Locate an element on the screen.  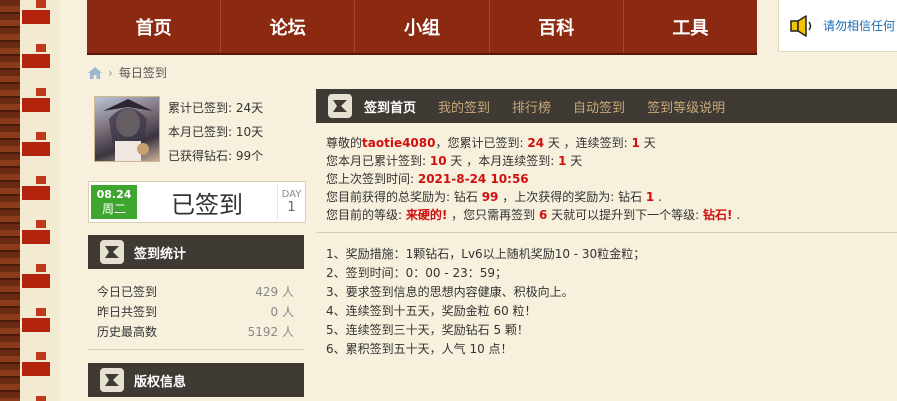
info-text: 尊敬的 is located at coordinates (344, 143).